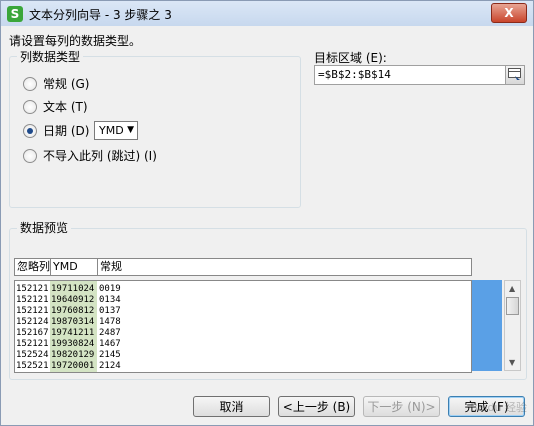  What do you see at coordinates (512, 306) in the screenshot?
I see `scroll-thumb` at bounding box center [512, 306].